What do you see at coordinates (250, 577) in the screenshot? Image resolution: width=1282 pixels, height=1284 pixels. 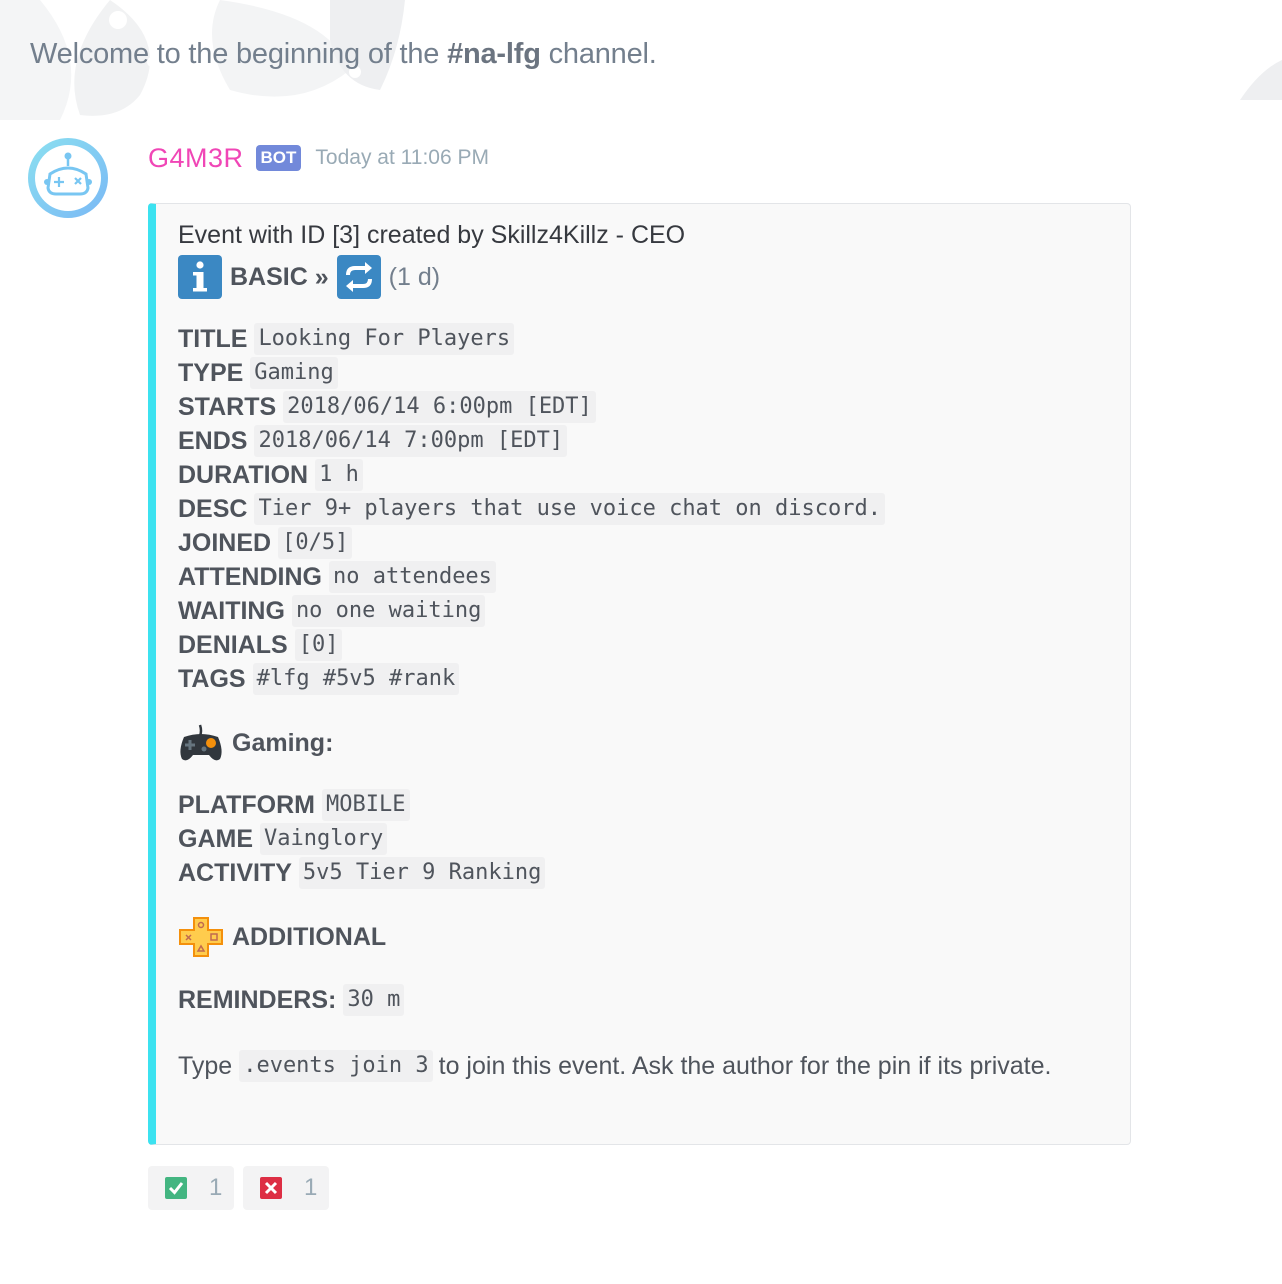 I see `field-key: ATTENDING` at bounding box center [250, 577].